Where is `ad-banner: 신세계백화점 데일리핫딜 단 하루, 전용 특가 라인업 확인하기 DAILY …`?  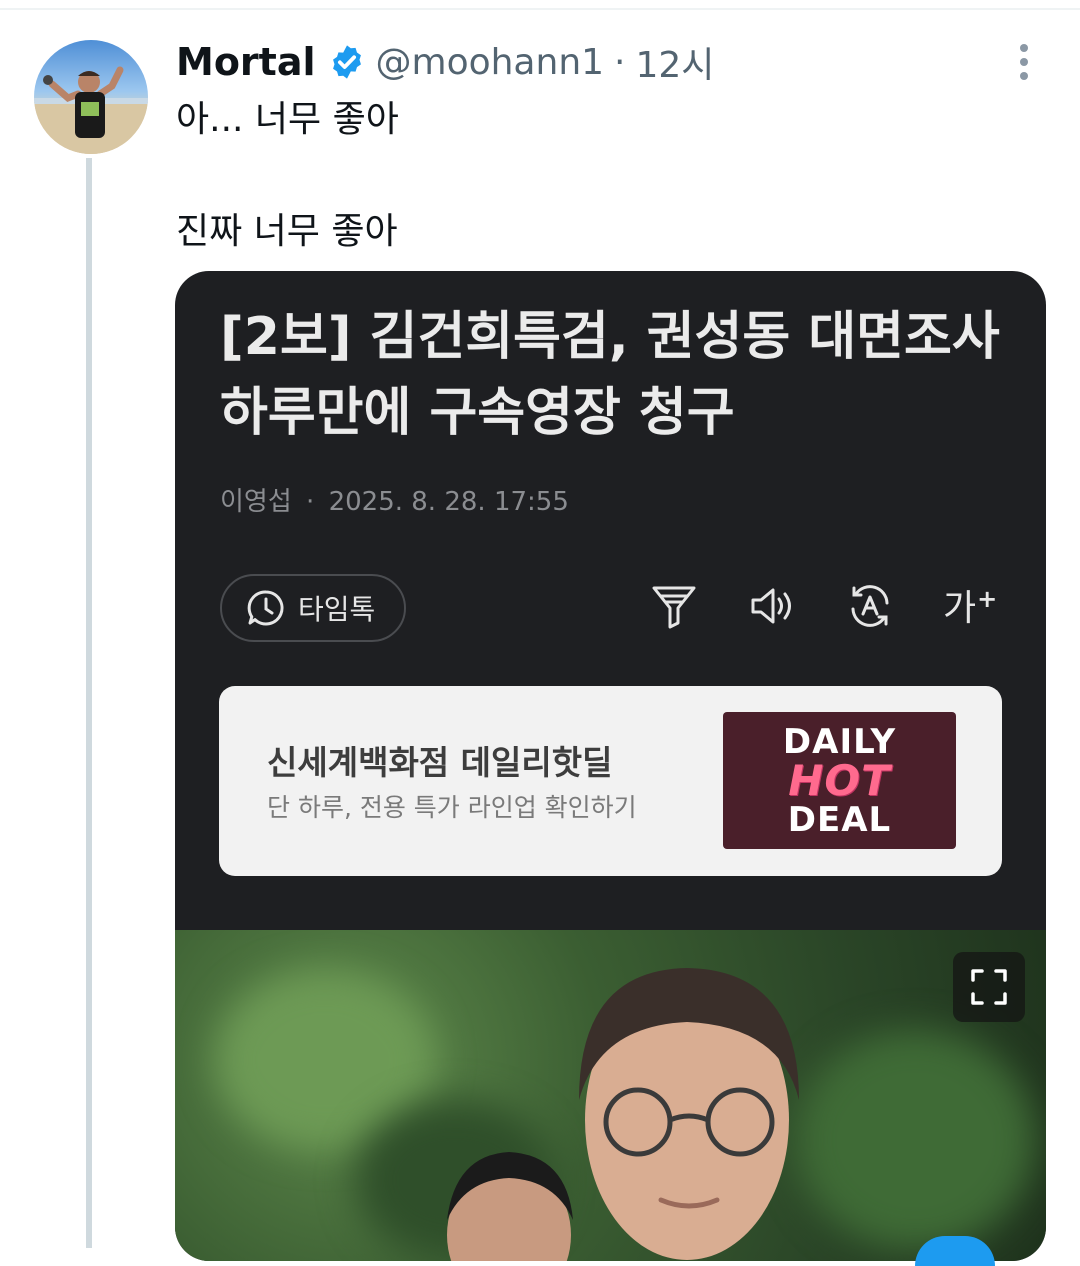 ad-banner: 신세계백화점 데일리핫딜 단 하루, 전용 특가 라인업 확인하기 DAILY … is located at coordinates (610, 781).